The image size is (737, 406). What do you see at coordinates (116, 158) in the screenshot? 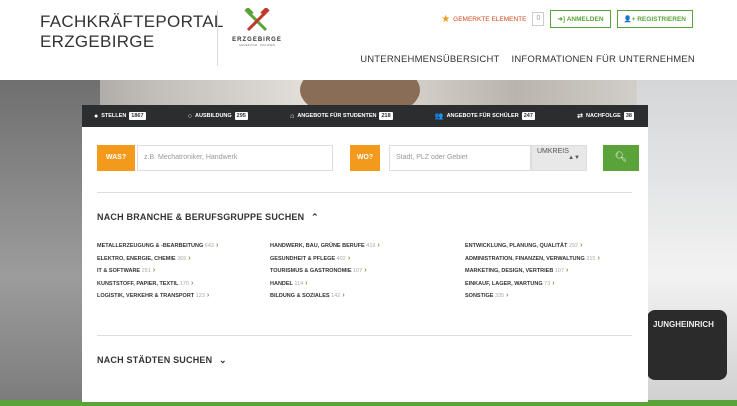
I see `what-label: WAS?` at bounding box center [116, 158].